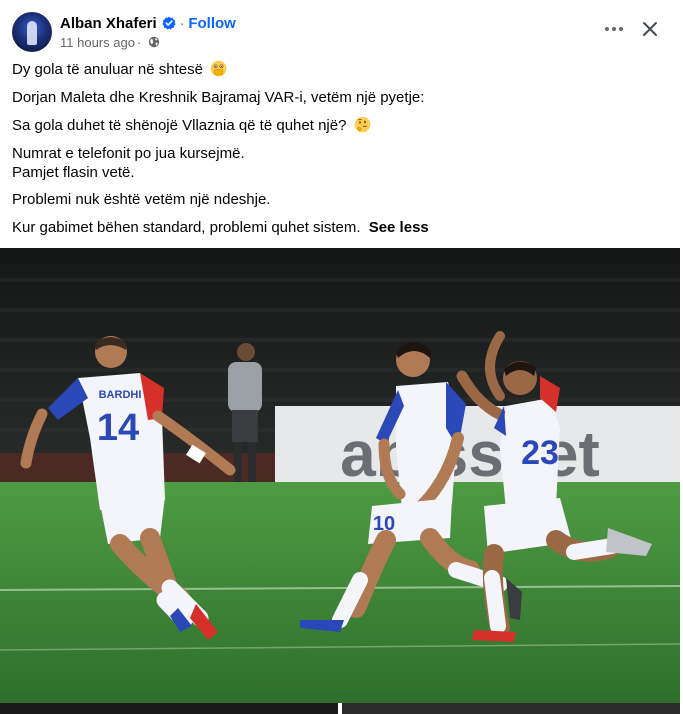 This screenshot has height=714, width=683. I want to click on face-with-open-eyes-and-hand-over-mouth-emoji-icon, so click(218, 71).